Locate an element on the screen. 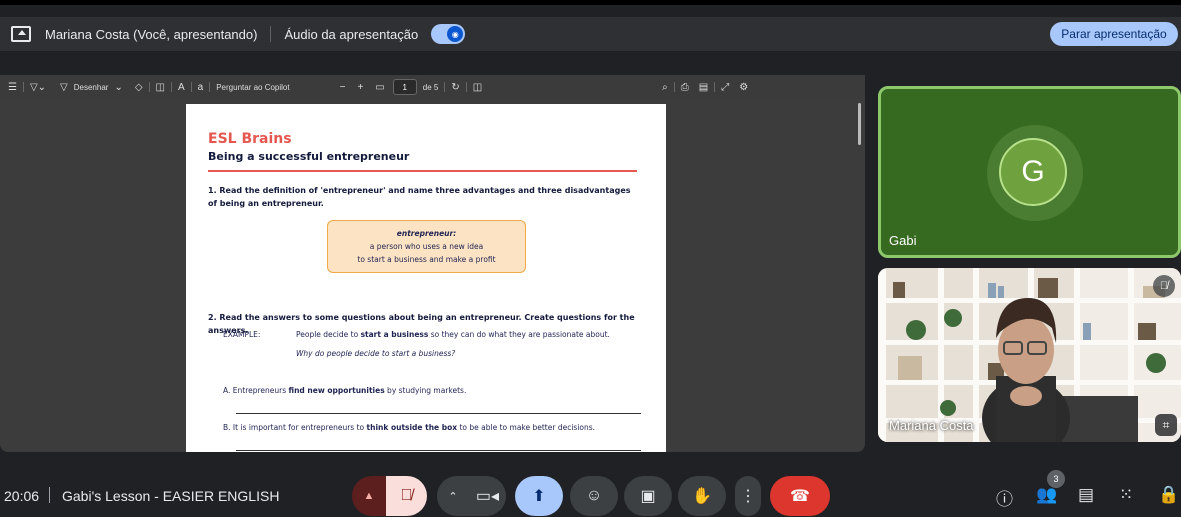 This screenshot has width=1181, height=517. video-options-button: ⌃ is located at coordinates (453, 496).